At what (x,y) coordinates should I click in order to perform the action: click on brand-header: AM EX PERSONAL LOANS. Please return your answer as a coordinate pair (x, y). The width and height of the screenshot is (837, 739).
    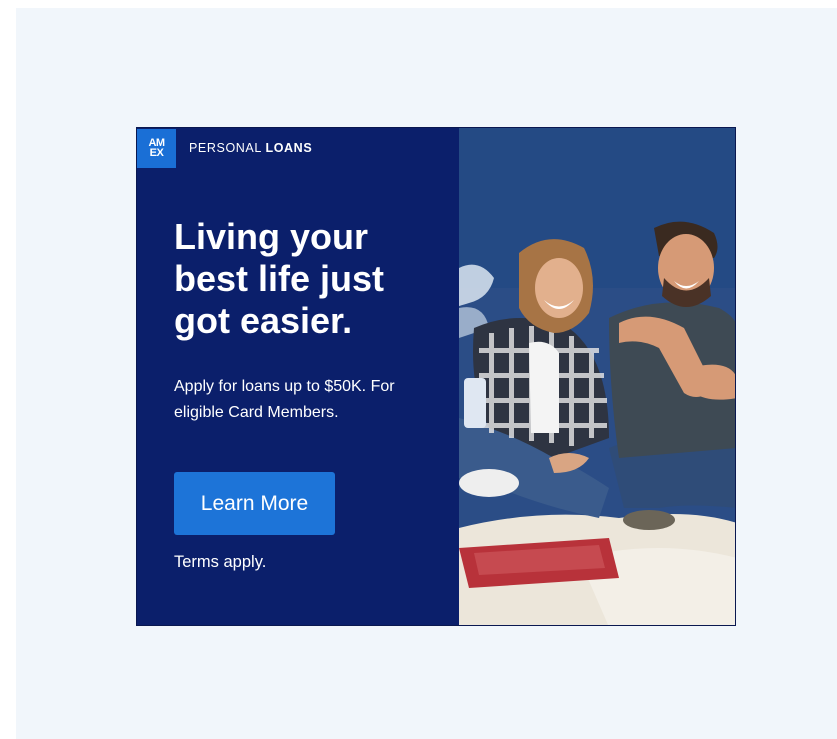
    Looking at the image, I should click on (298, 148).